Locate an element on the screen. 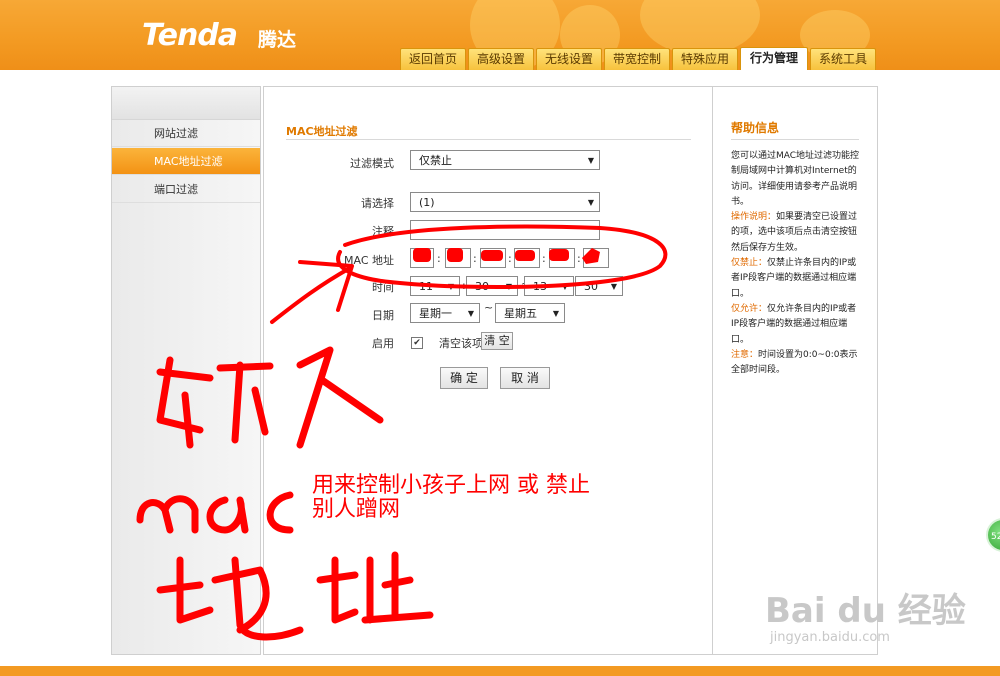  tab-home: 返回首页 is located at coordinates (433, 59).